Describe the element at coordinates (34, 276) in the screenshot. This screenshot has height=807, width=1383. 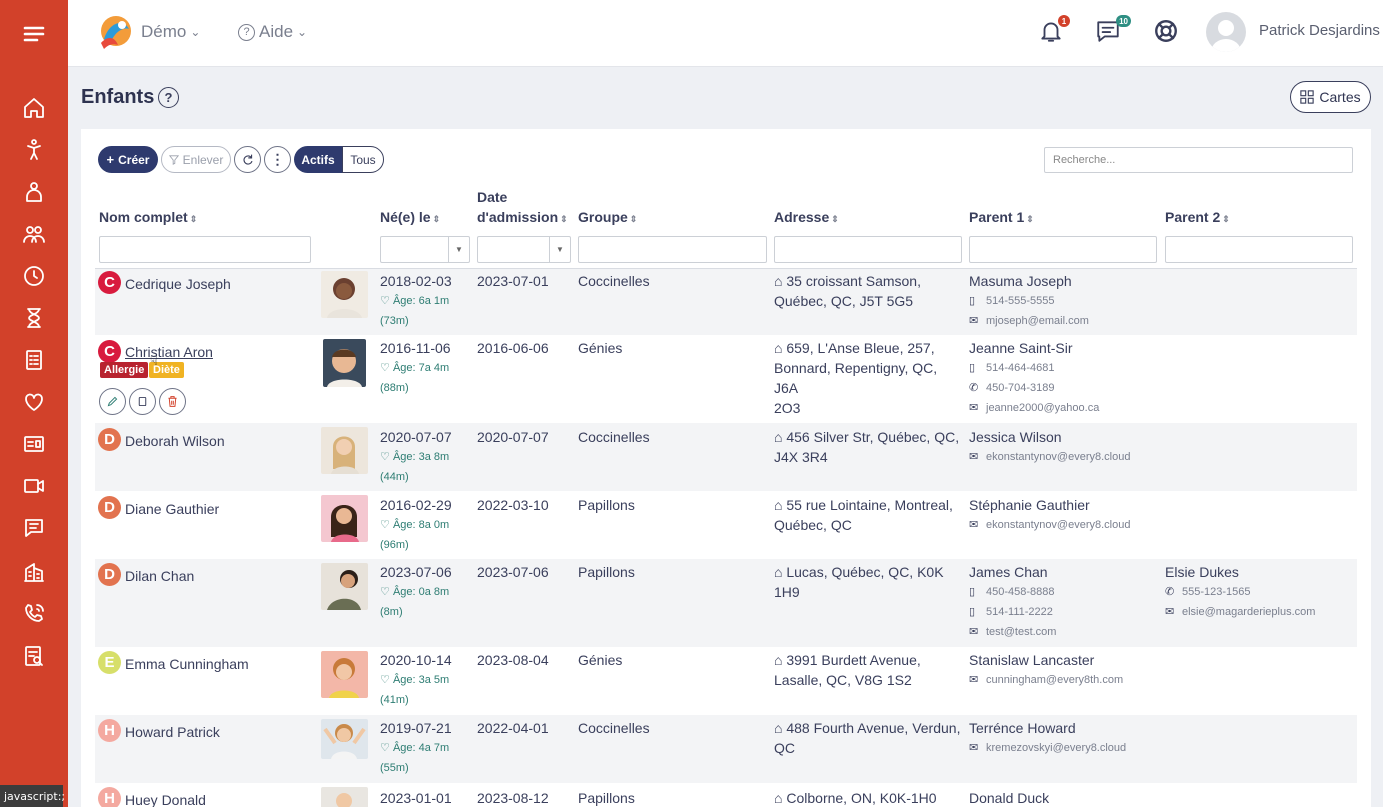
I see `clock-icon` at that location.